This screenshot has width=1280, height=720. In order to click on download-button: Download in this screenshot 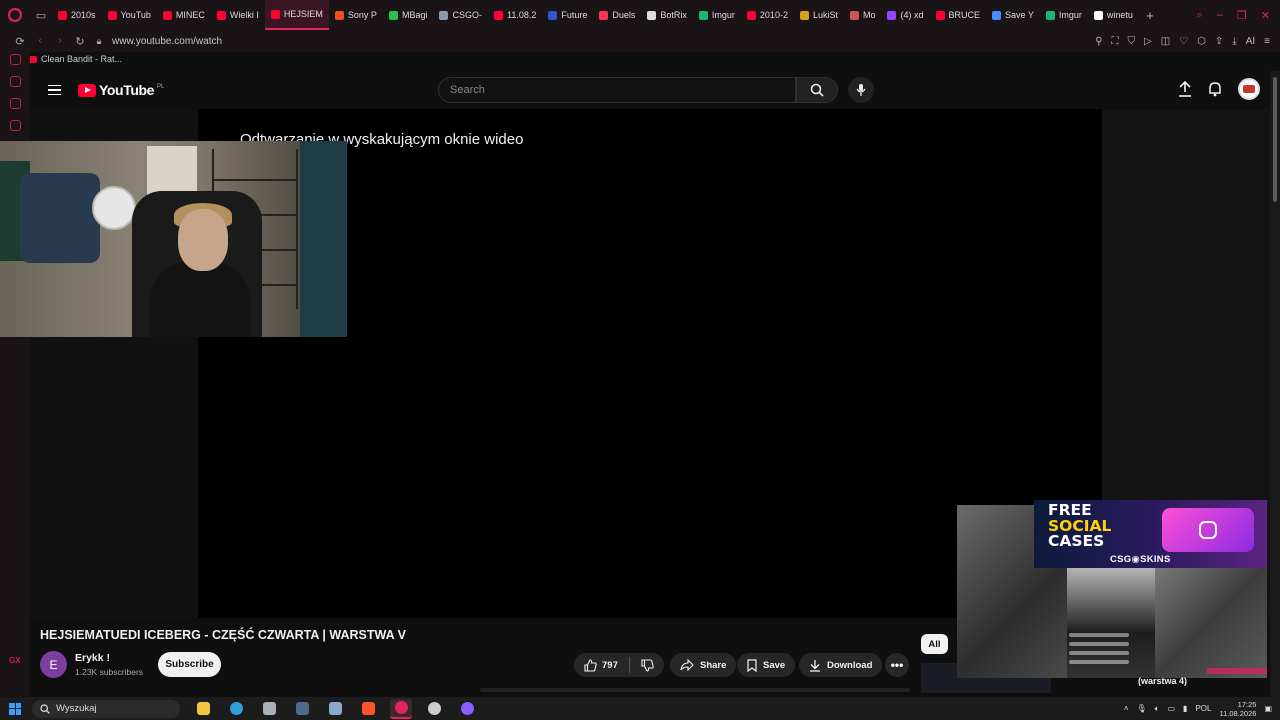, I will do `click(841, 665)`.